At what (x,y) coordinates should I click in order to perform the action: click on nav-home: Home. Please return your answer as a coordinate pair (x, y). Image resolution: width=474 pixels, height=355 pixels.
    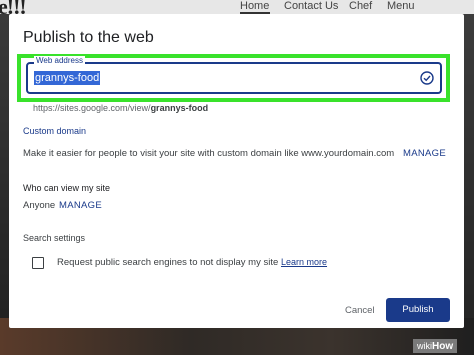
    Looking at the image, I should click on (254, 6).